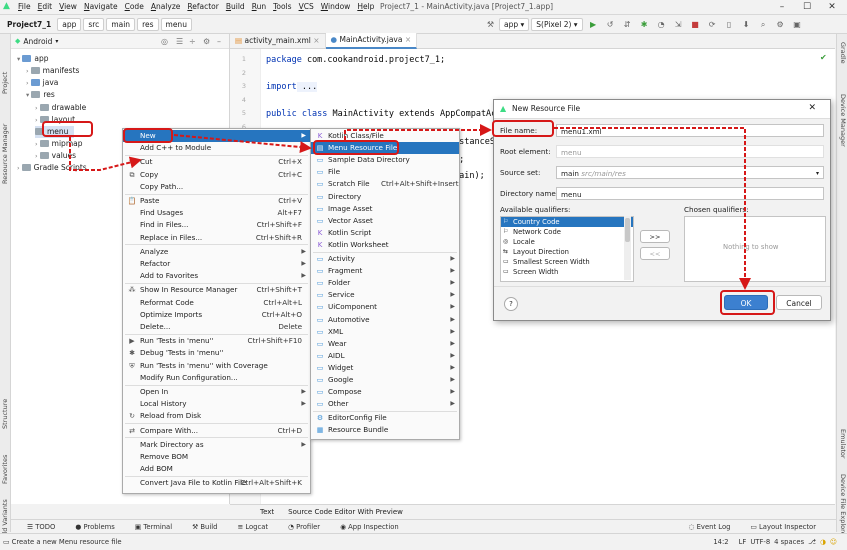 The width and height of the screenshot is (847, 550). Describe the element at coordinates (105, 154) in the screenshot. I see `arrow-menu-to-new` at that location.